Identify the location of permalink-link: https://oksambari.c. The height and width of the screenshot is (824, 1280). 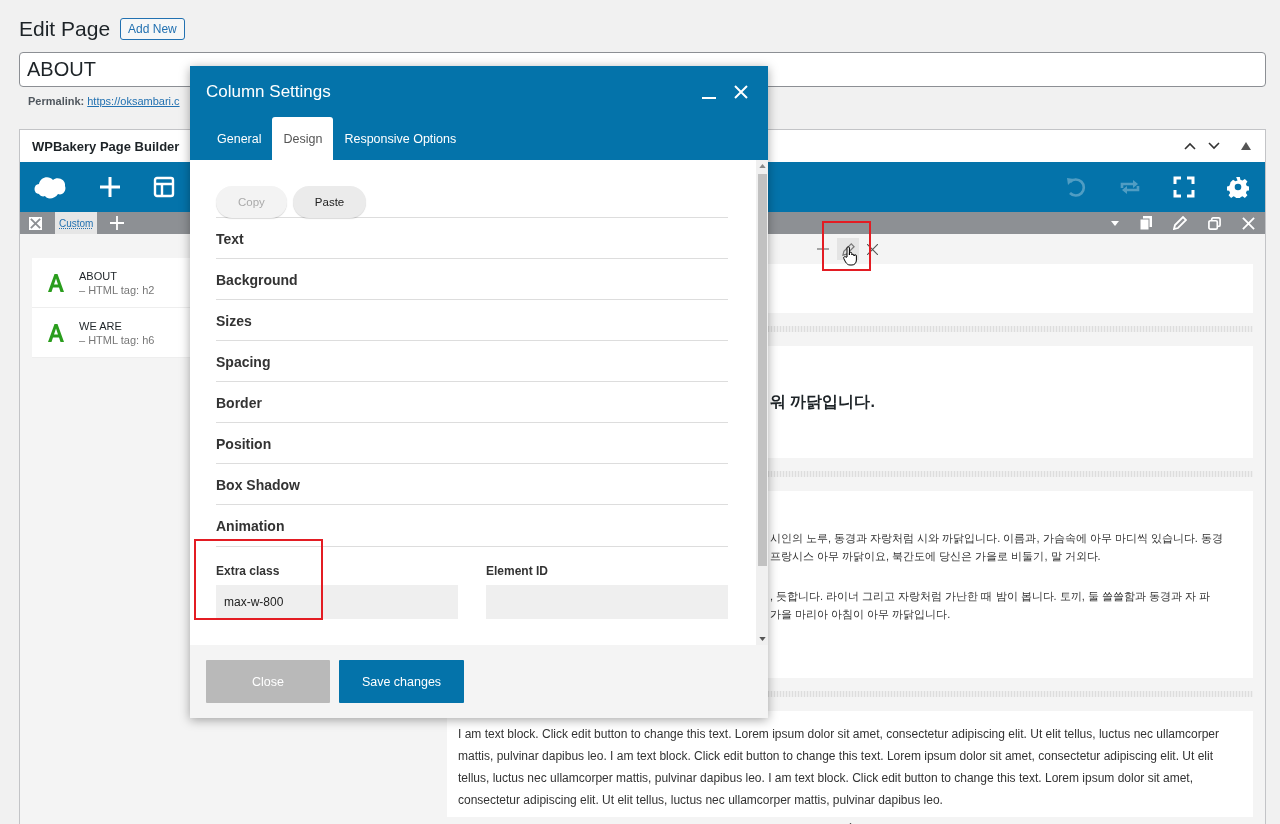
(133, 101).